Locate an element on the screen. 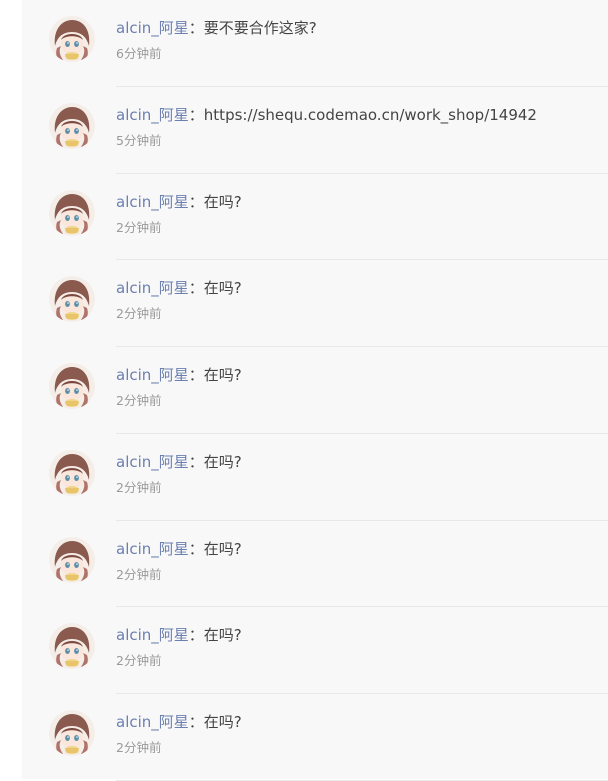 The width and height of the screenshot is (608, 781). message-time: 6分钟前 is located at coordinates (139, 53).